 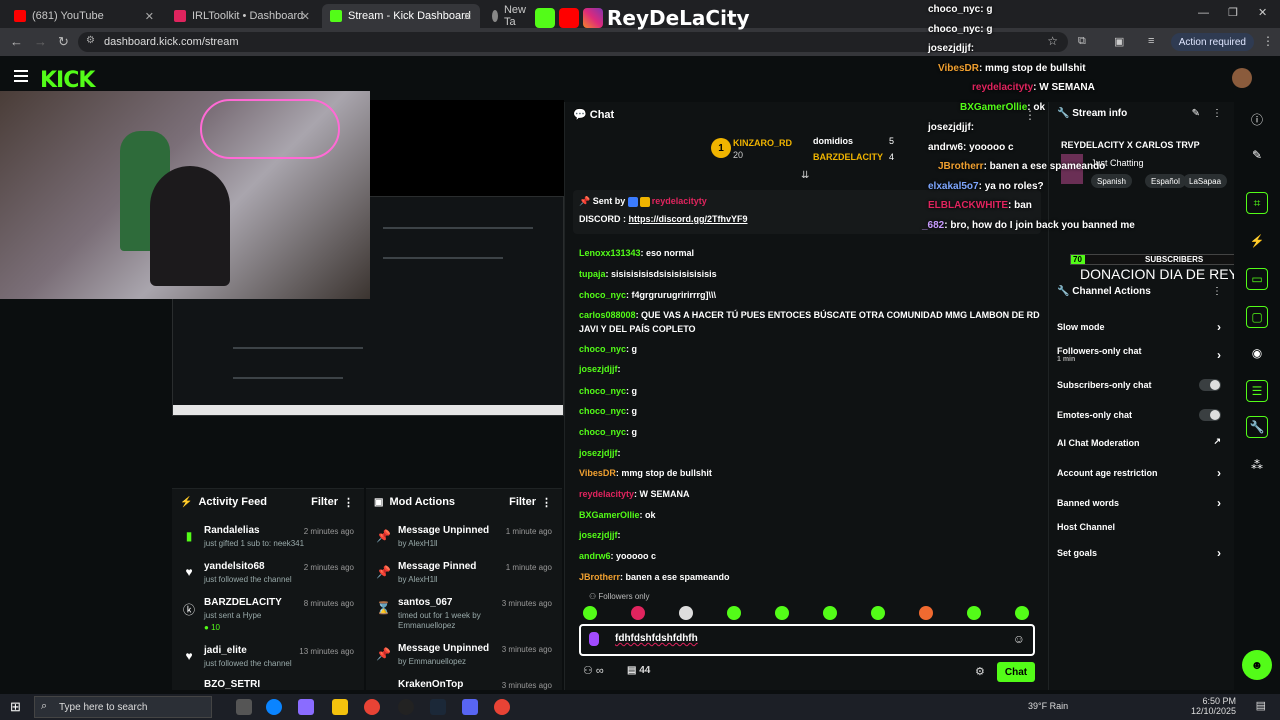 I want to click on chat-username: Lenoxx131343, so click(x=610, y=253).